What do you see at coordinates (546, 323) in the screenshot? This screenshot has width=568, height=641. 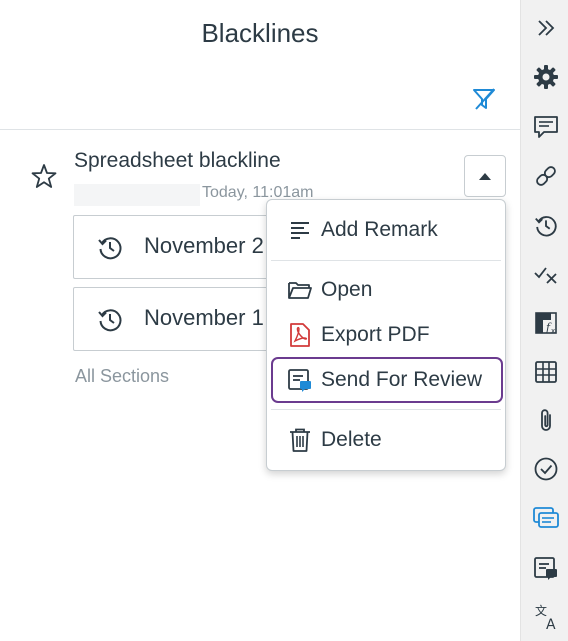 I see `formula-icon: f x` at bounding box center [546, 323].